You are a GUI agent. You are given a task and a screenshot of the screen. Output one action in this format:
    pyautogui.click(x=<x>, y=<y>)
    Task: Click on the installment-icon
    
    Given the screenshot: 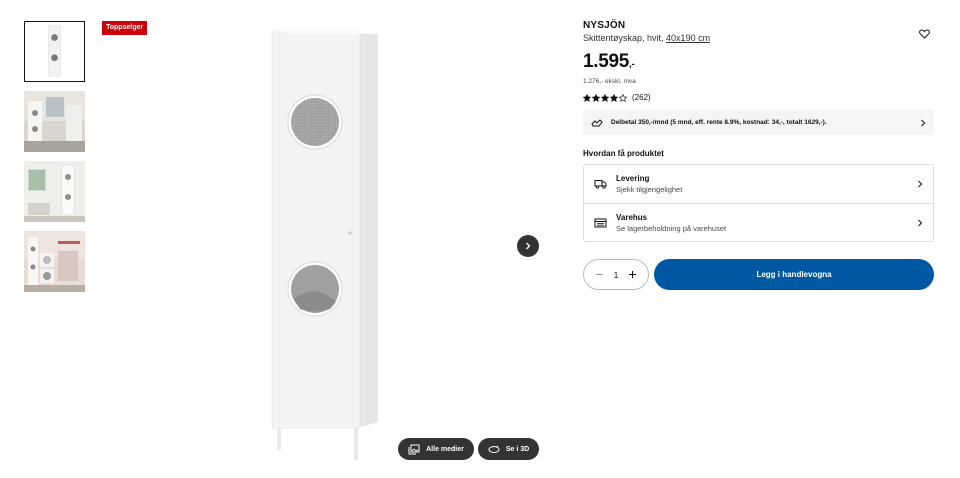 What is the action you would take?
    pyautogui.click(x=597, y=122)
    